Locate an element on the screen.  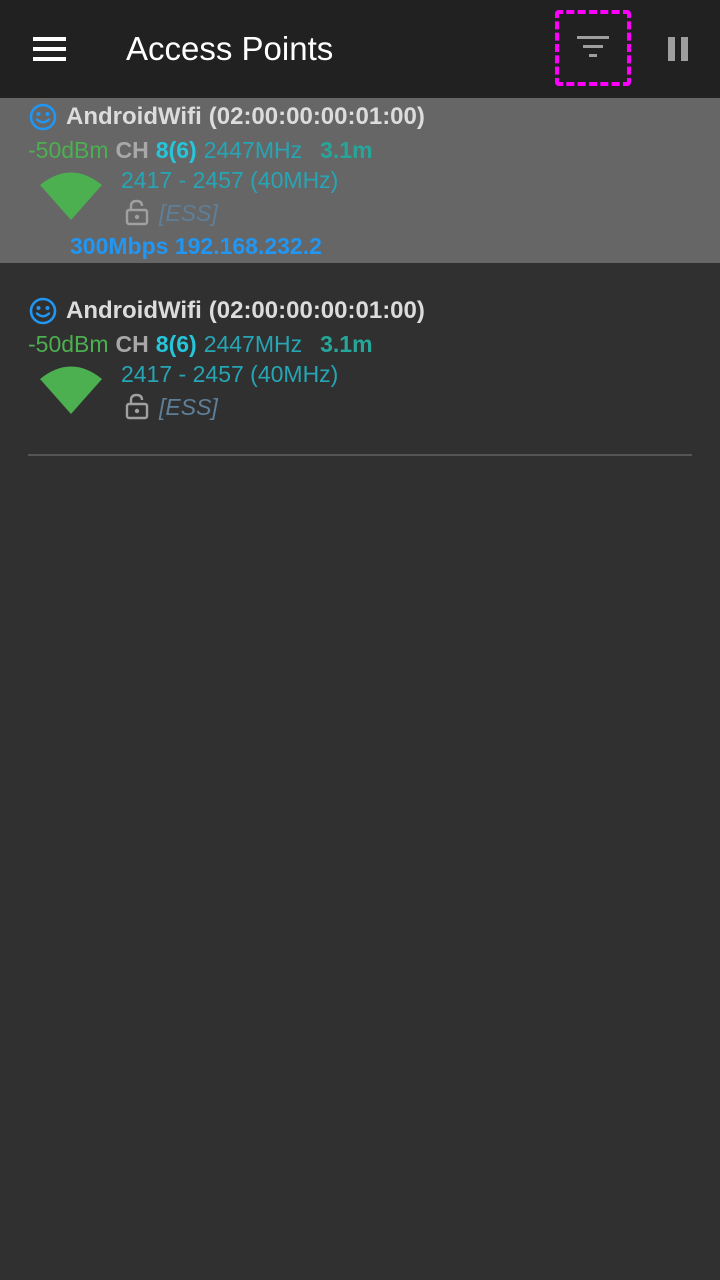
pause-button is located at coordinates (678, 49).